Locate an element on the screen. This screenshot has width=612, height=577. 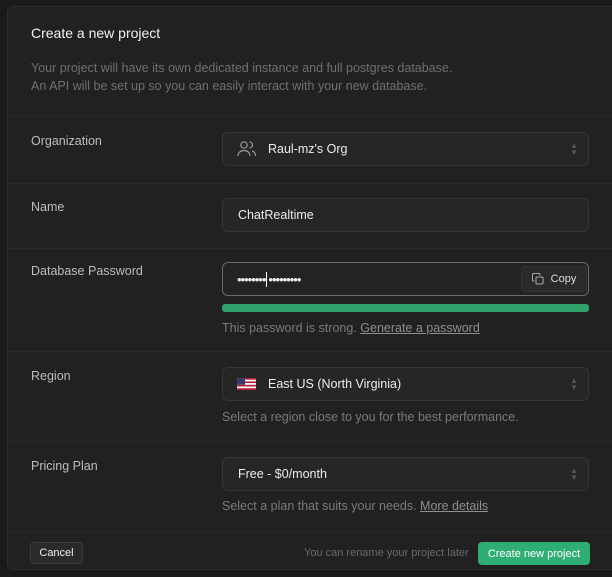
pricing-select: Free - $0/month ▲ ▼ is located at coordinates (405, 474).